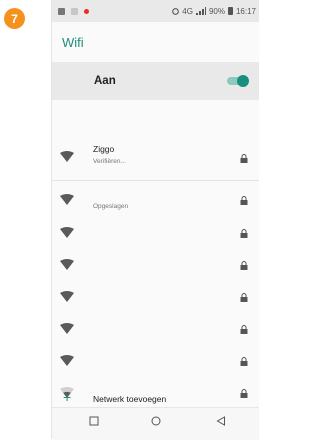 This screenshot has height=440, width=320. I want to click on network-name: Ziggo, so click(104, 149).